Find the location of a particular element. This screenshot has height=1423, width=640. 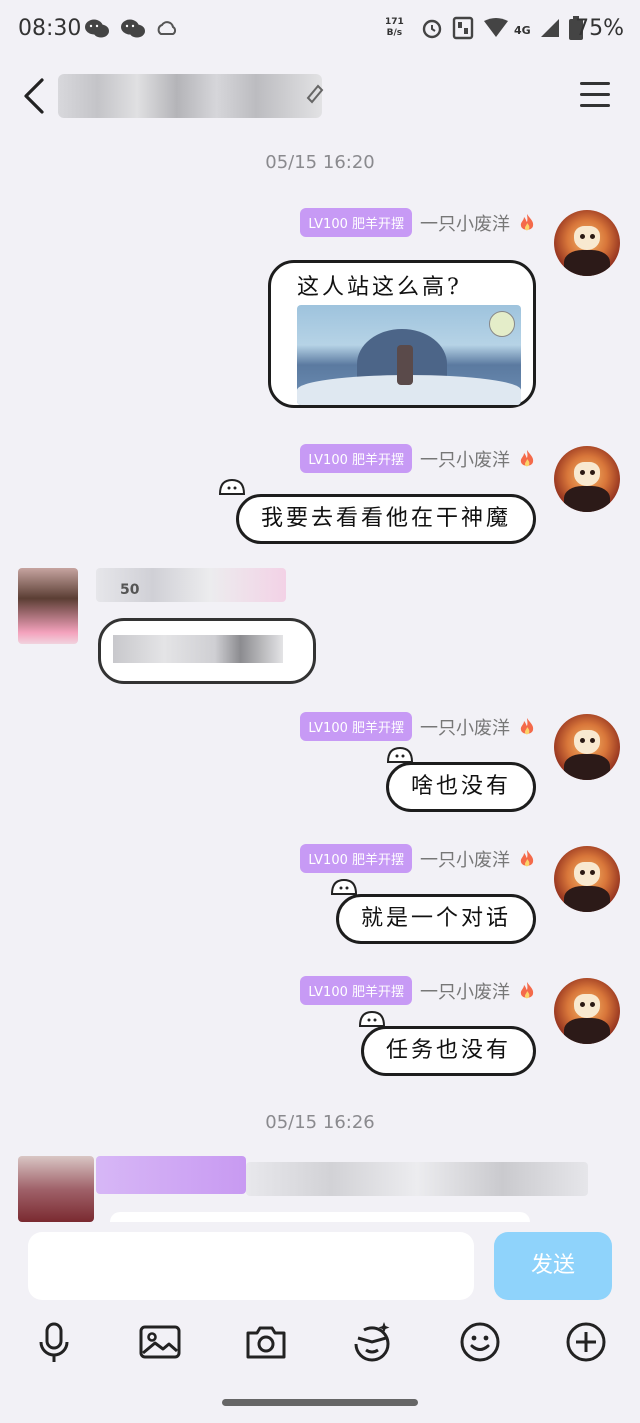

camera-icon is located at coordinates (266, 1342).